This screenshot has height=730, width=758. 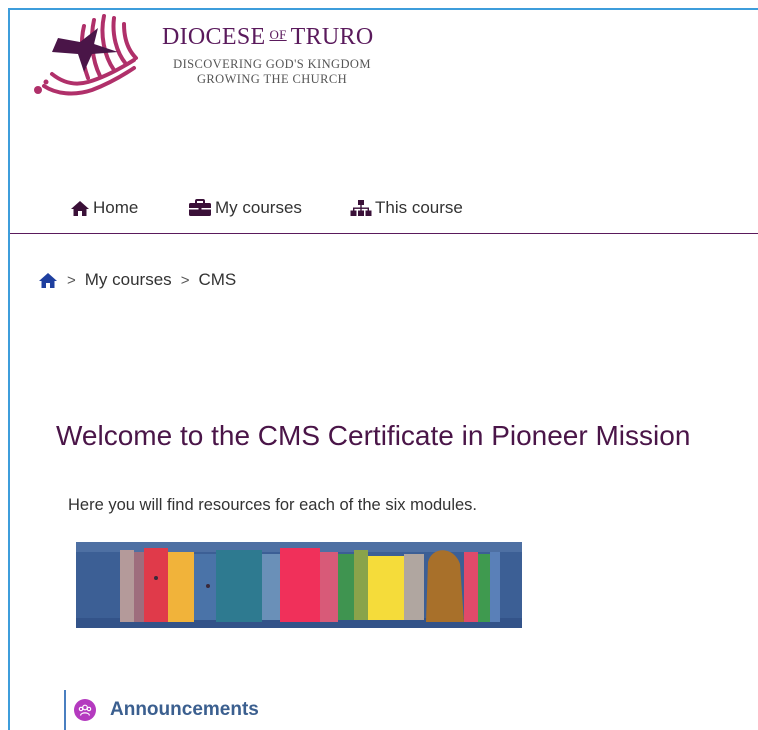 I want to click on nav-this-course: This course, so click(x=406, y=208).